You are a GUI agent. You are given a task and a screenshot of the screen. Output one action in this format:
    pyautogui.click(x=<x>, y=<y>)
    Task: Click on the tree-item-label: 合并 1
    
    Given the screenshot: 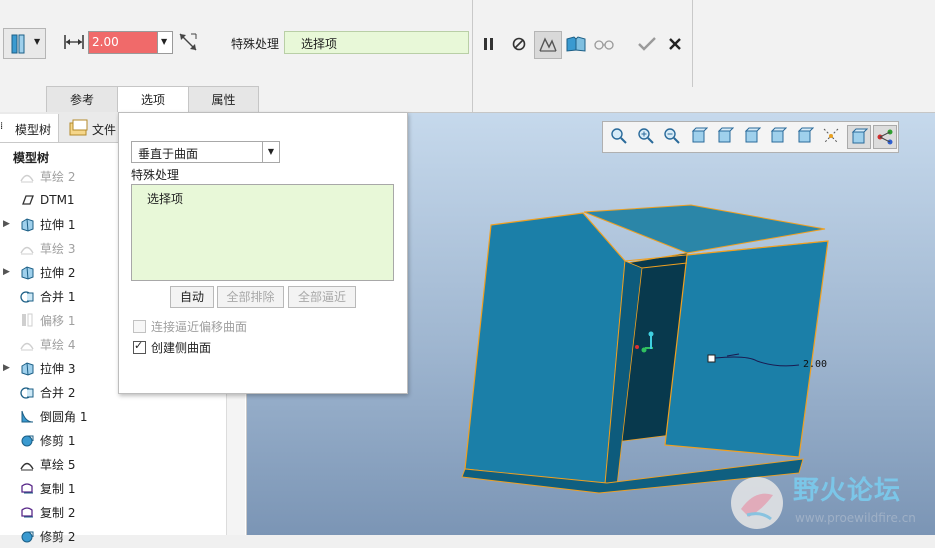 What is the action you would take?
    pyautogui.click(x=58, y=296)
    